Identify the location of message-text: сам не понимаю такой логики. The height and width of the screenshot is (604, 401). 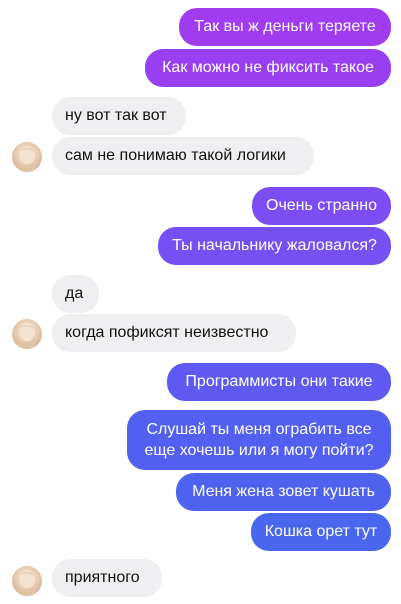
(175, 155).